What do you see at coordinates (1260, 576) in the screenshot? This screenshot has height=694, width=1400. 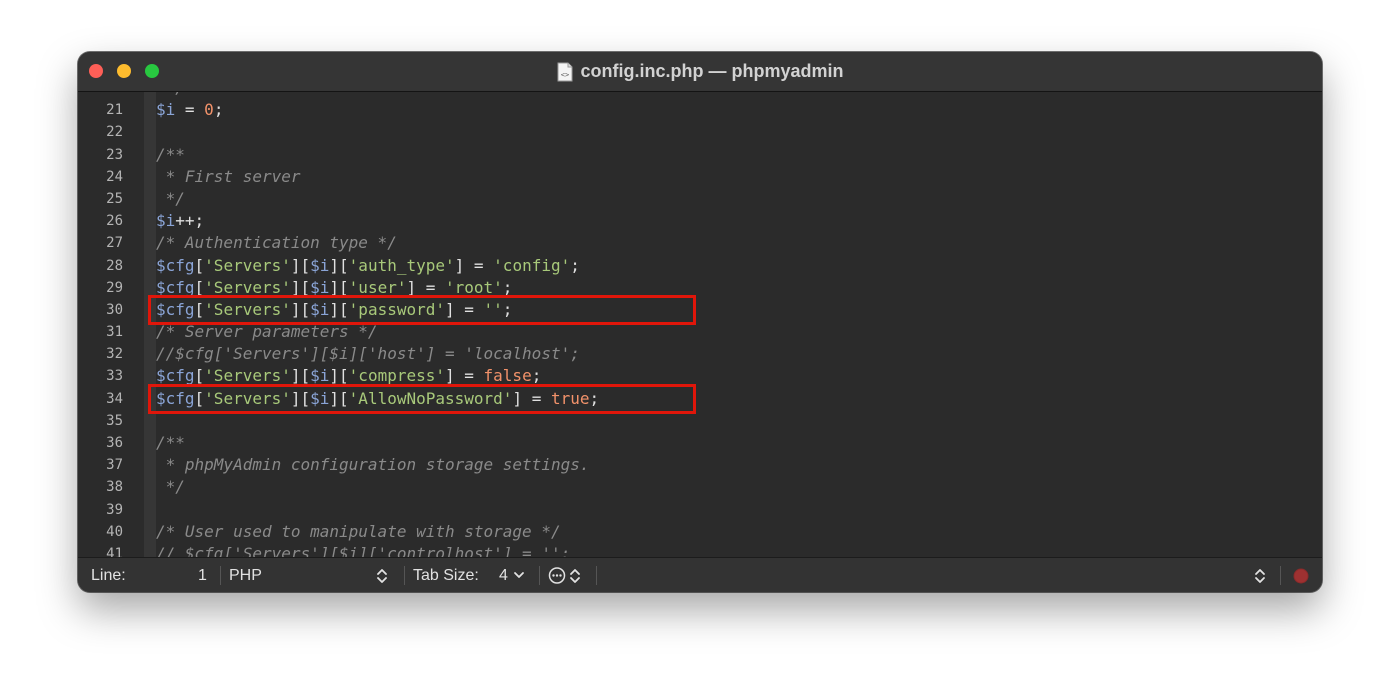 I see `symbol-chevron-icon` at bounding box center [1260, 576].